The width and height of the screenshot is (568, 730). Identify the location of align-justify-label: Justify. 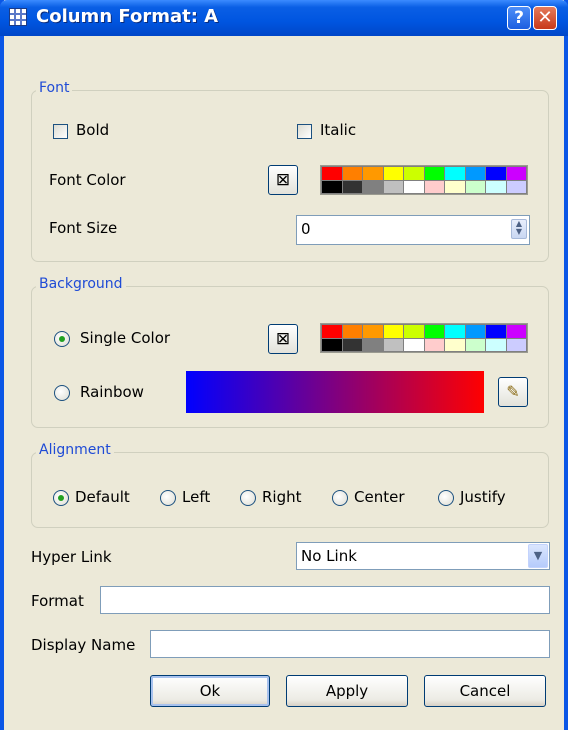
(483, 497).